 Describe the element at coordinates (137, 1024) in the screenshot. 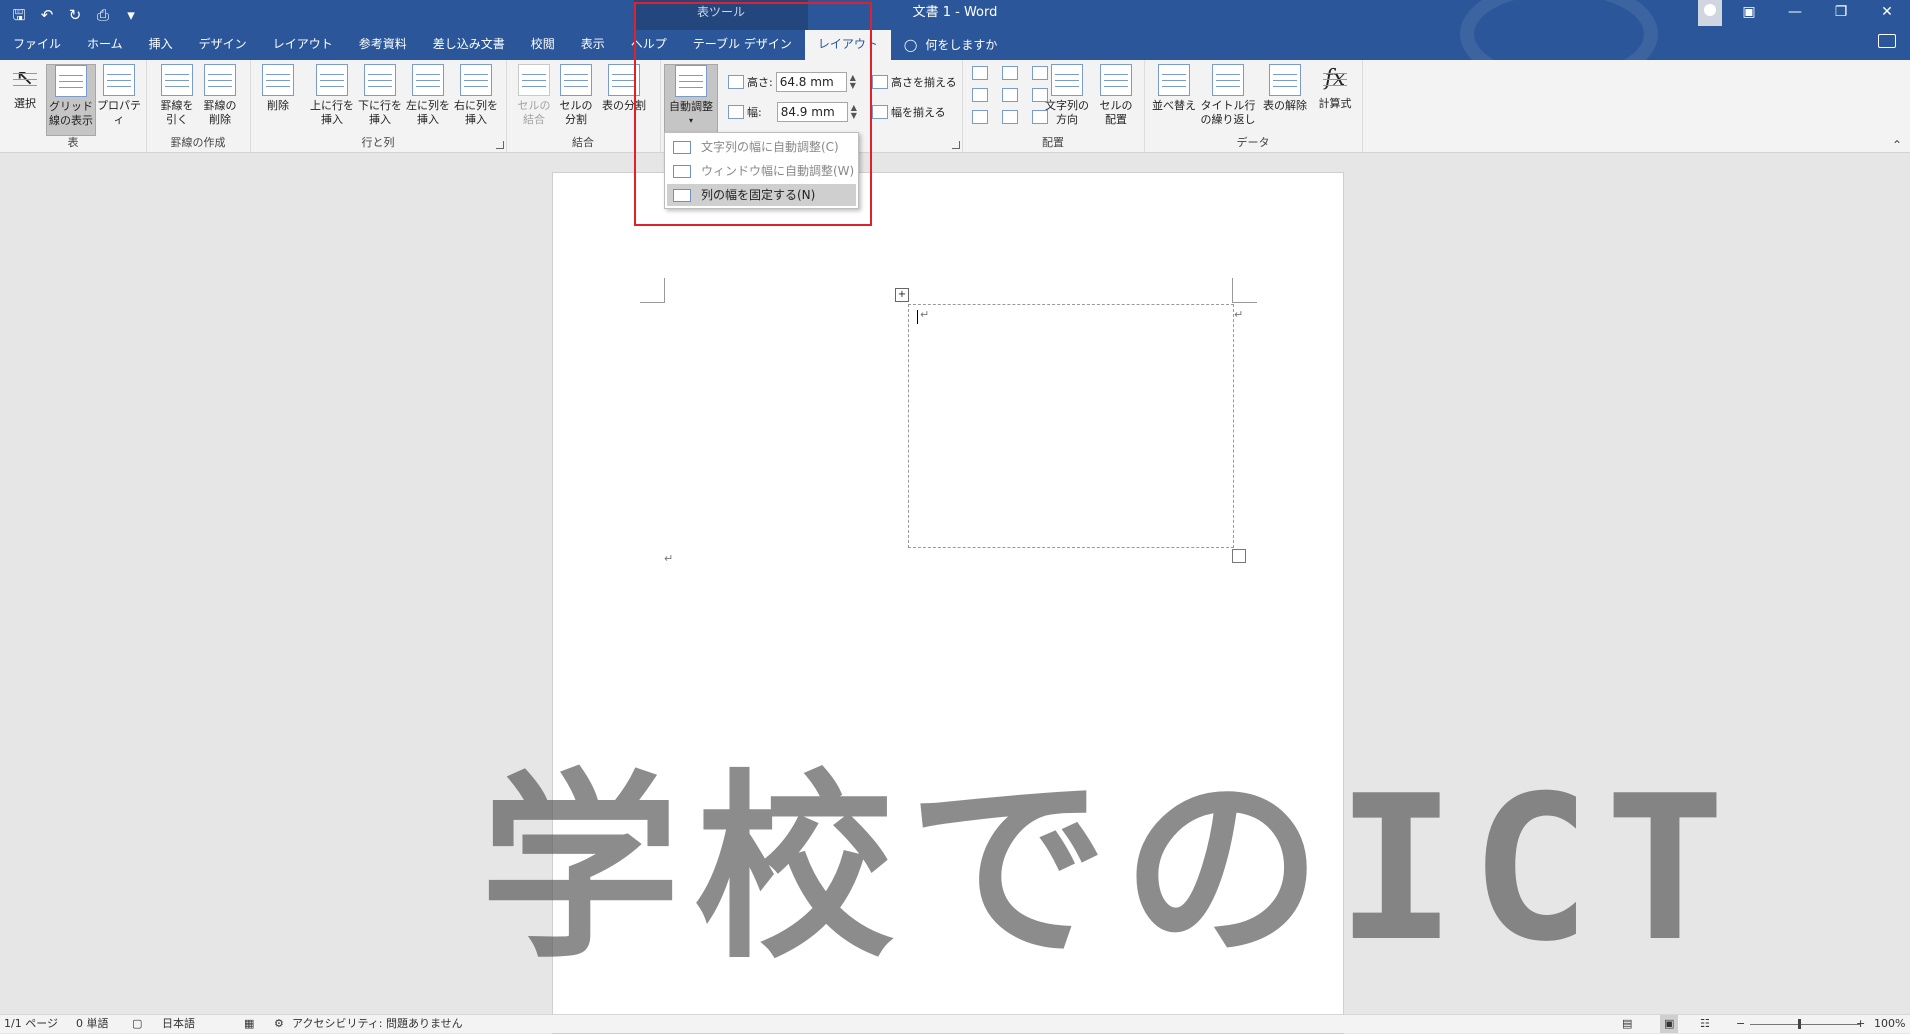

I see `proofing-icon: ▢` at that location.